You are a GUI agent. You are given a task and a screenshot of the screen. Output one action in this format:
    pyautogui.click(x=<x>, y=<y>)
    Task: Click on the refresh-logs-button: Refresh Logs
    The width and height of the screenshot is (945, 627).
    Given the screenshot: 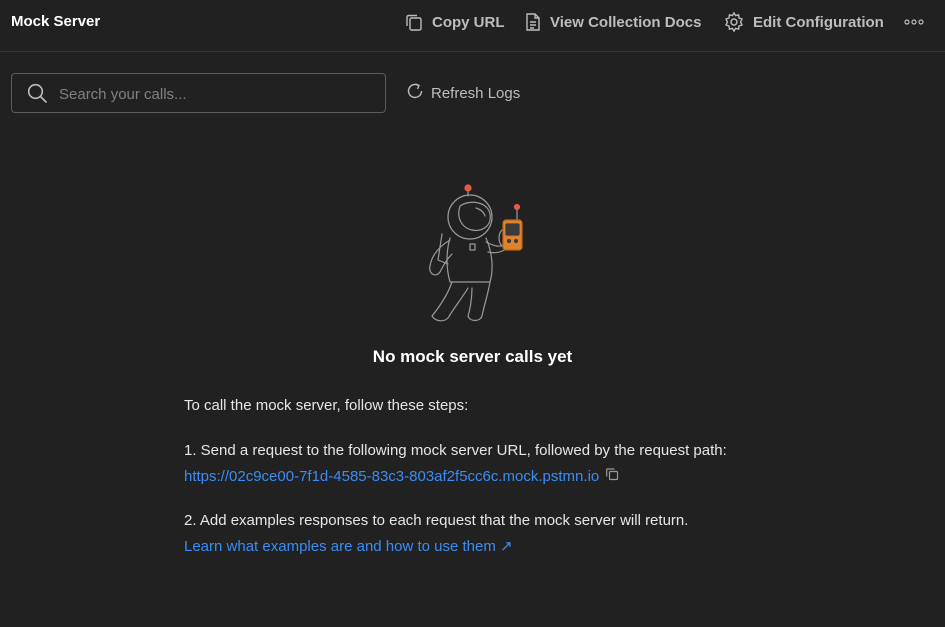 What is the action you would take?
    pyautogui.click(x=463, y=93)
    